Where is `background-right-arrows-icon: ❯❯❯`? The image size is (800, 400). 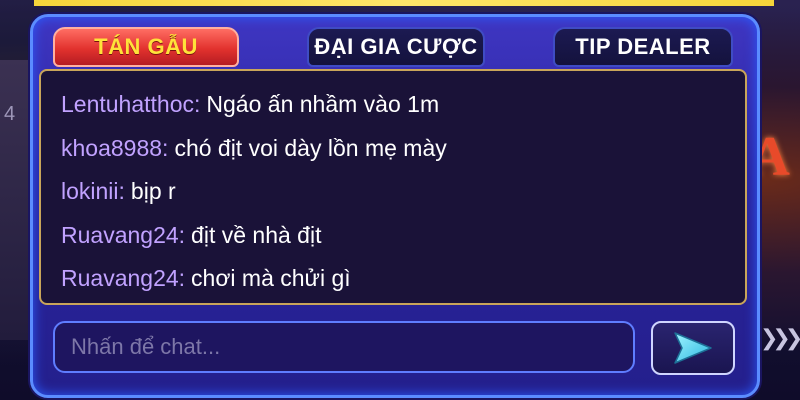
background-right-arrows-icon: ❯❯❯ is located at coordinates (780, 338).